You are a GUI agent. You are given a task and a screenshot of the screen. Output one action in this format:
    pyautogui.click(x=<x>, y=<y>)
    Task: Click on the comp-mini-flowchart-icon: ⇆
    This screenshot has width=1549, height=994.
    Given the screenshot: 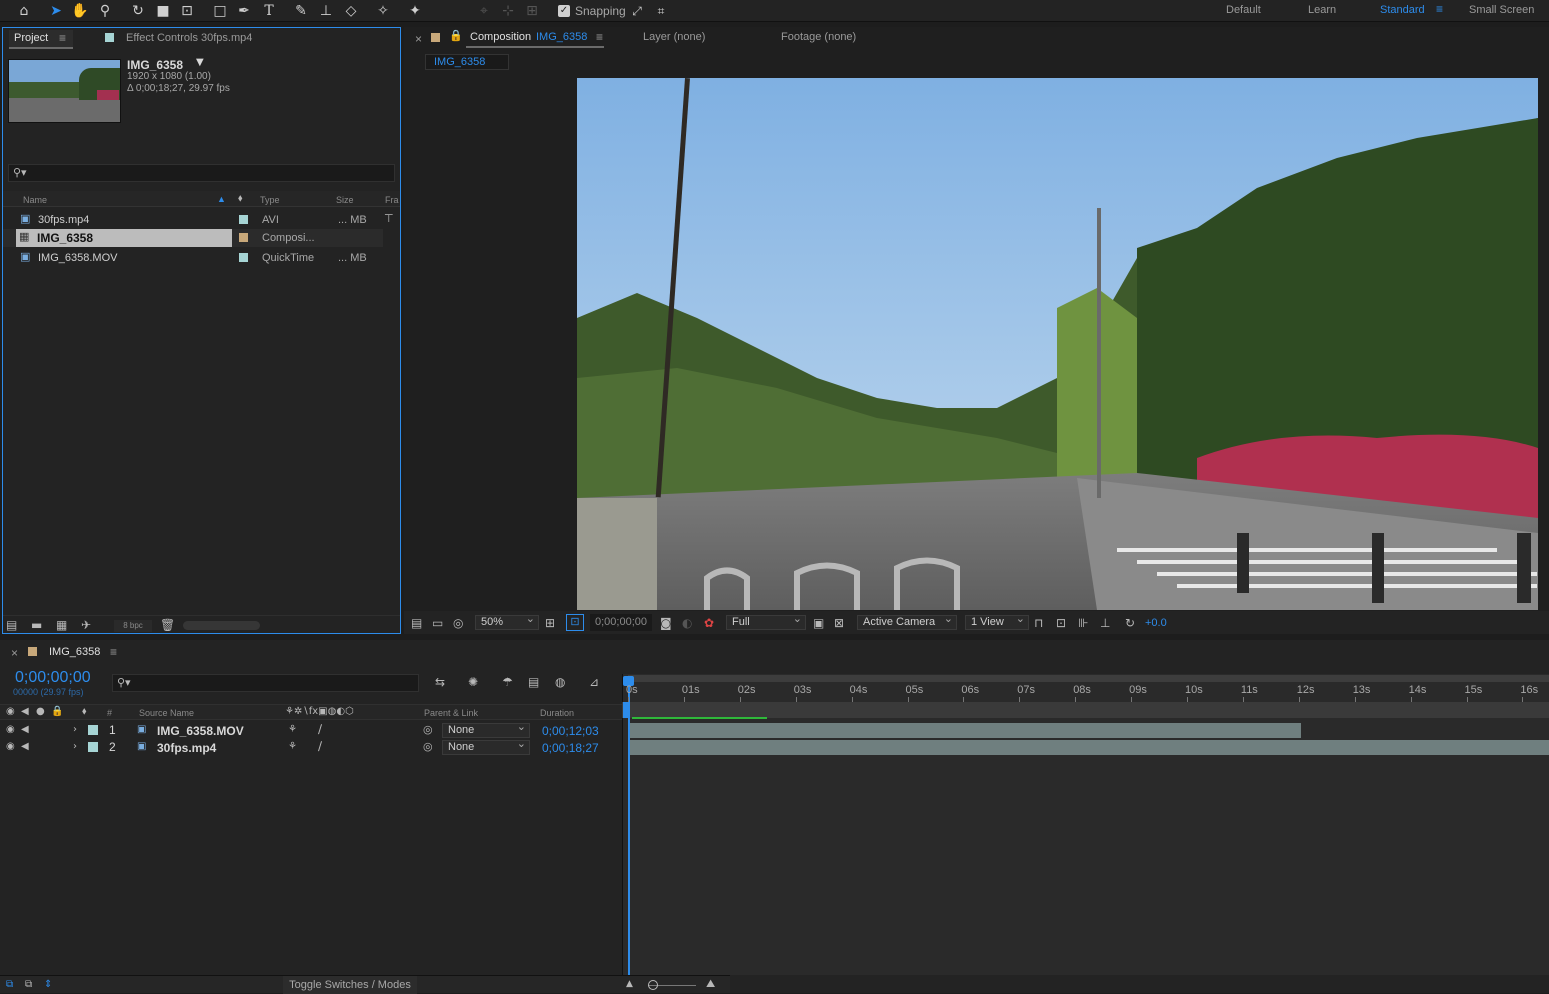 What is the action you would take?
    pyautogui.click(x=440, y=682)
    